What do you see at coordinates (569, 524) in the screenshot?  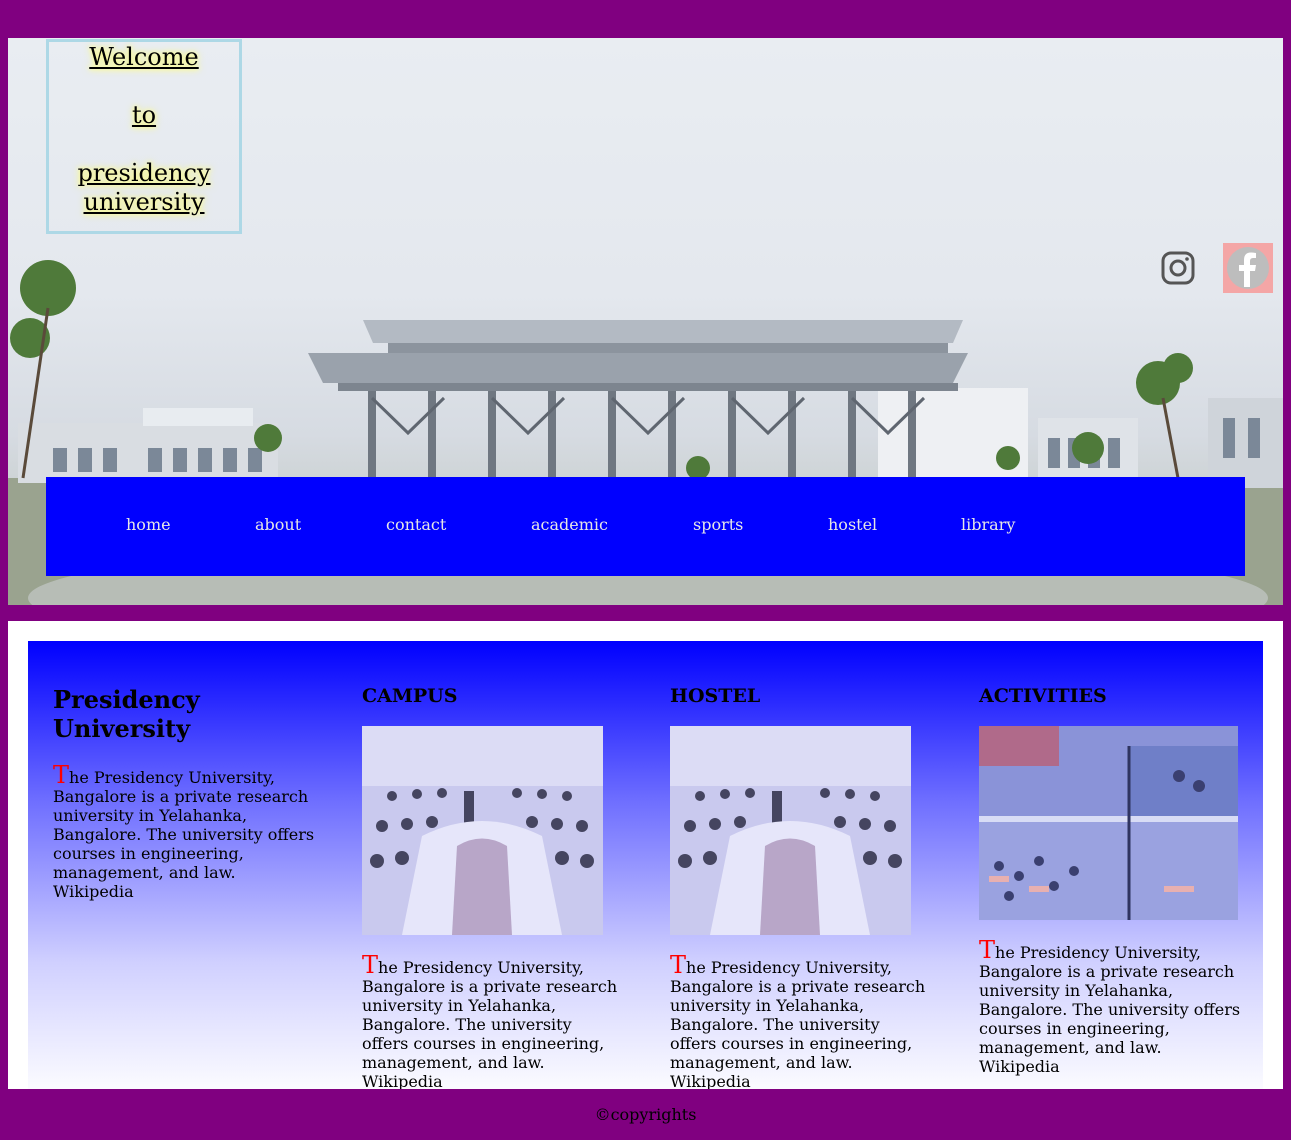 I see `nav-academic: academic` at bounding box center [569, 524].